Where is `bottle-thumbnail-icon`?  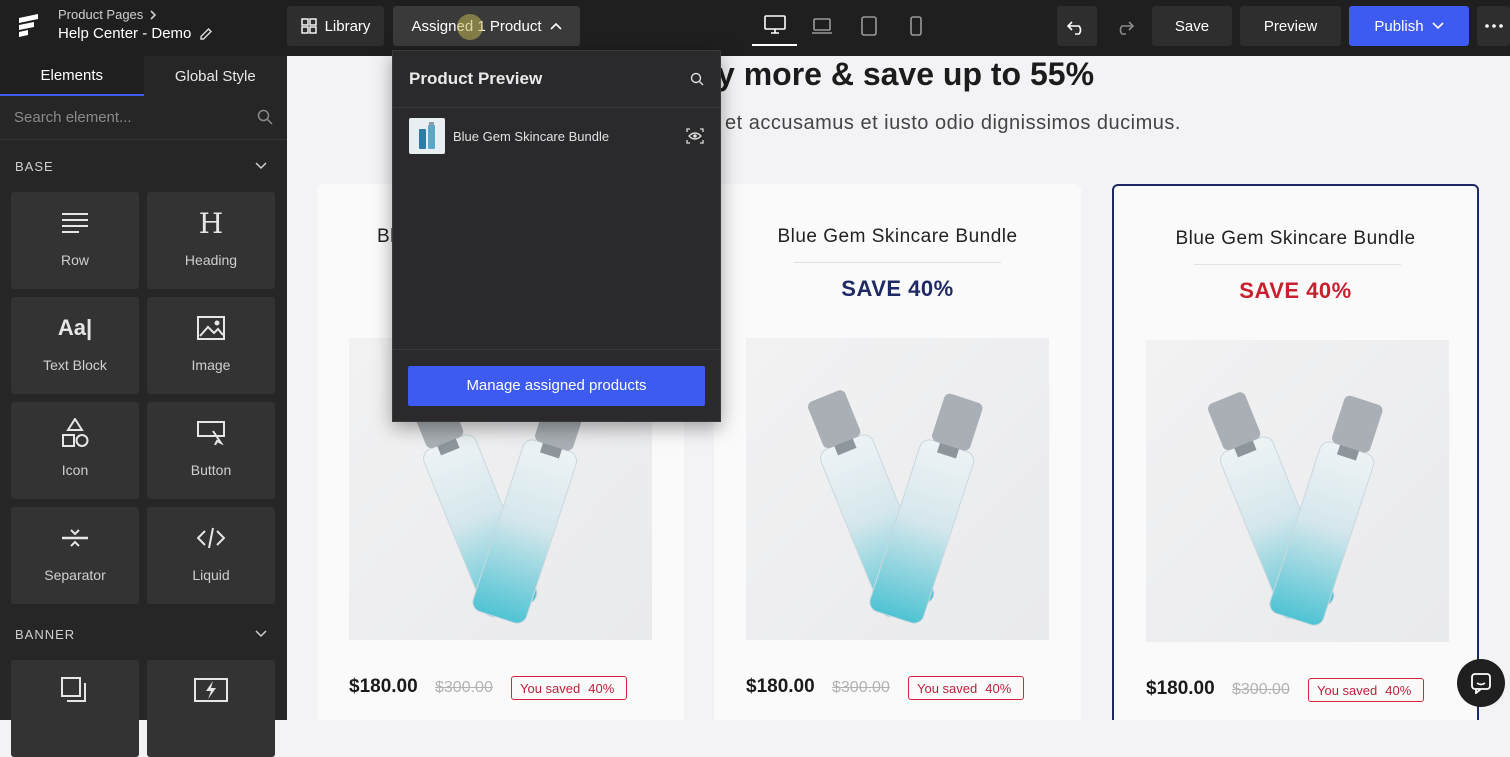
bottle-thumbnail-icon is located at coordinates (427, 135).